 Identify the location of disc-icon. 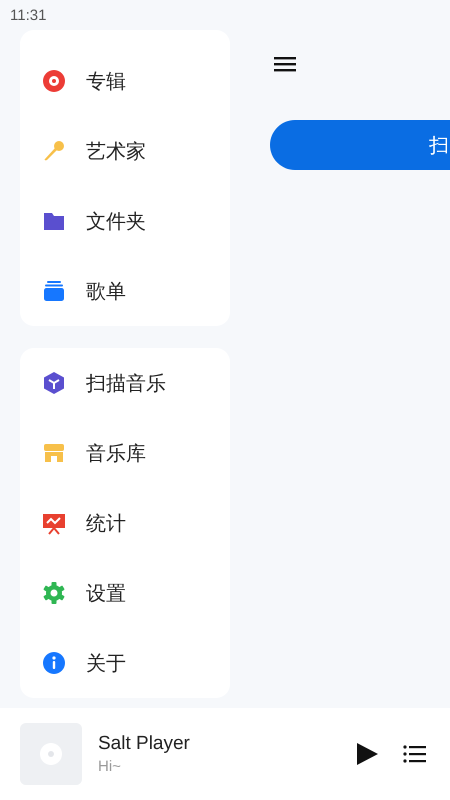
(54, 81).